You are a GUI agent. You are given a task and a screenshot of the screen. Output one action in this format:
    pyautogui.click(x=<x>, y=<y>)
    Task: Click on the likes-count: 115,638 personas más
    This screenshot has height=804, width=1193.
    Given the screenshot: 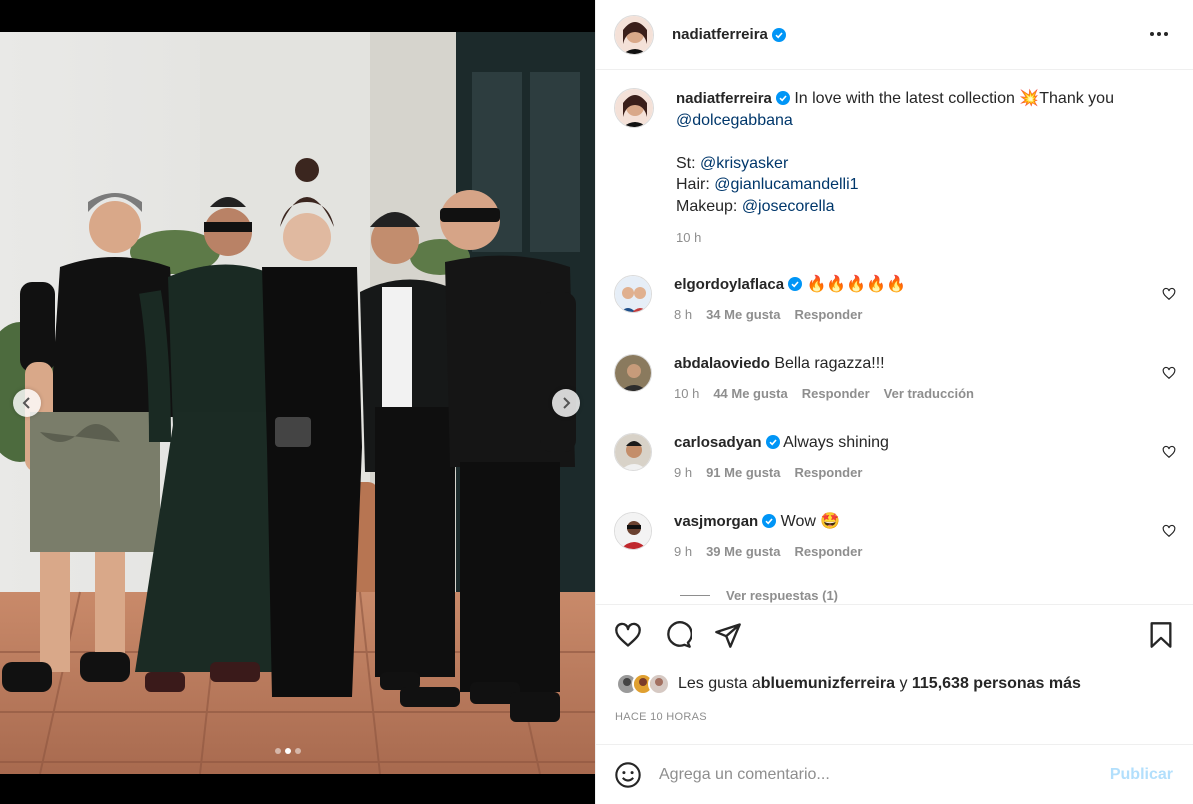 What is the action you would take?
    pyautogui.click(x=996, y=684)
    